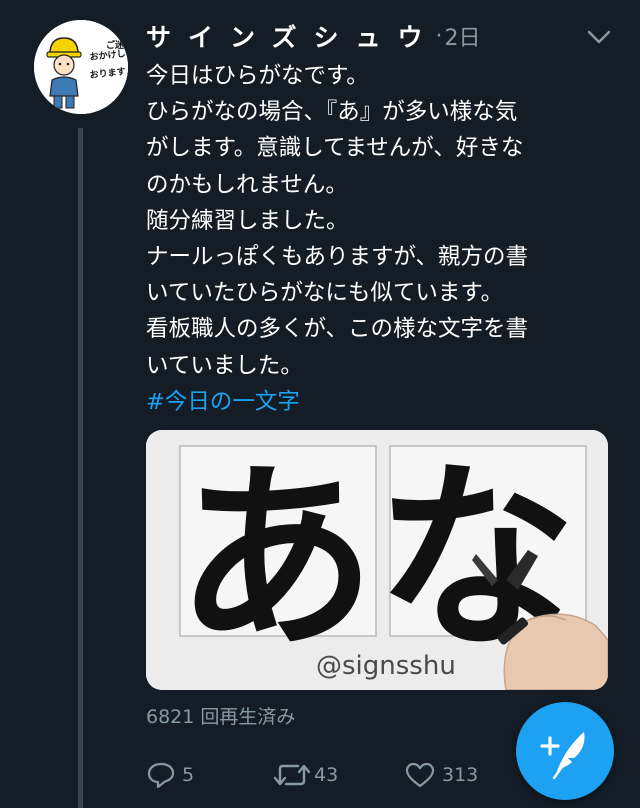 The width and height of the screenshot is (640, 808). I want to click on reply-button: 5, so click(170, 775).